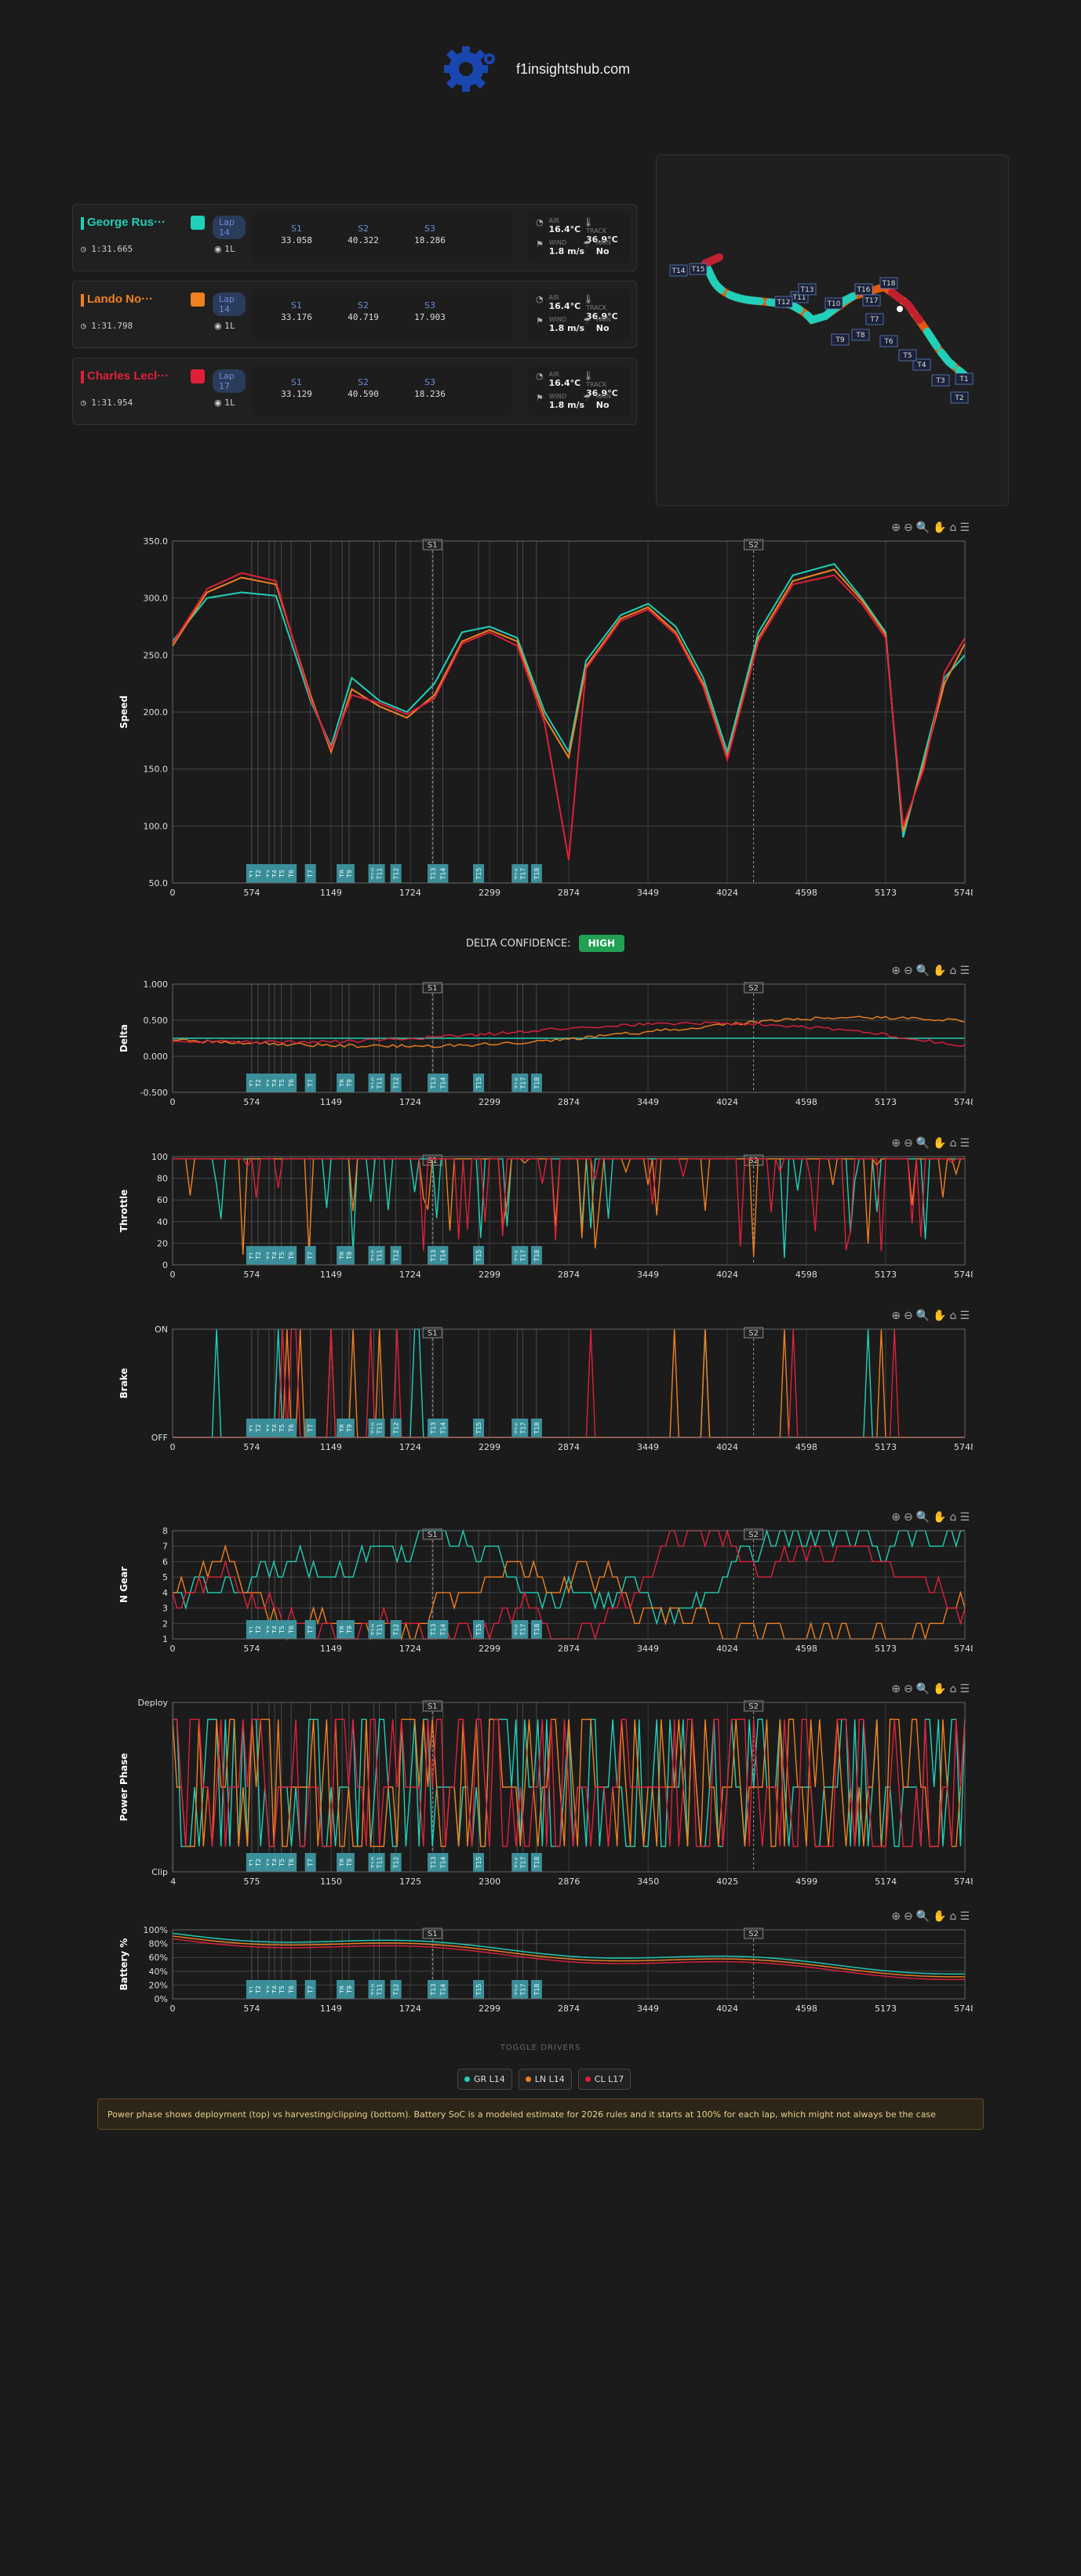  Describe the element at coordinates (545, 943) in the screenshot. I see `delta-confidence: DELTA CONFIDENCE: HIGH` at that location.